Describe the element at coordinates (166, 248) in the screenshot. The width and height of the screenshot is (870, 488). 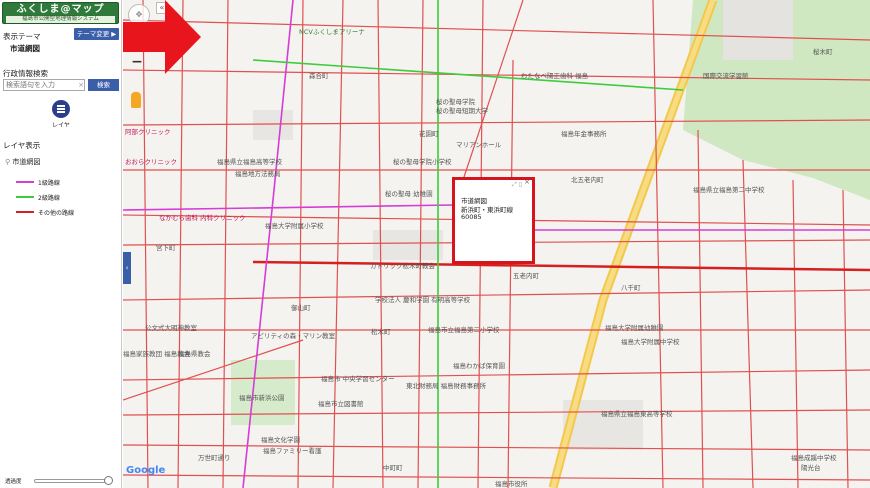
I see `map-label: 宮下町` at that location.